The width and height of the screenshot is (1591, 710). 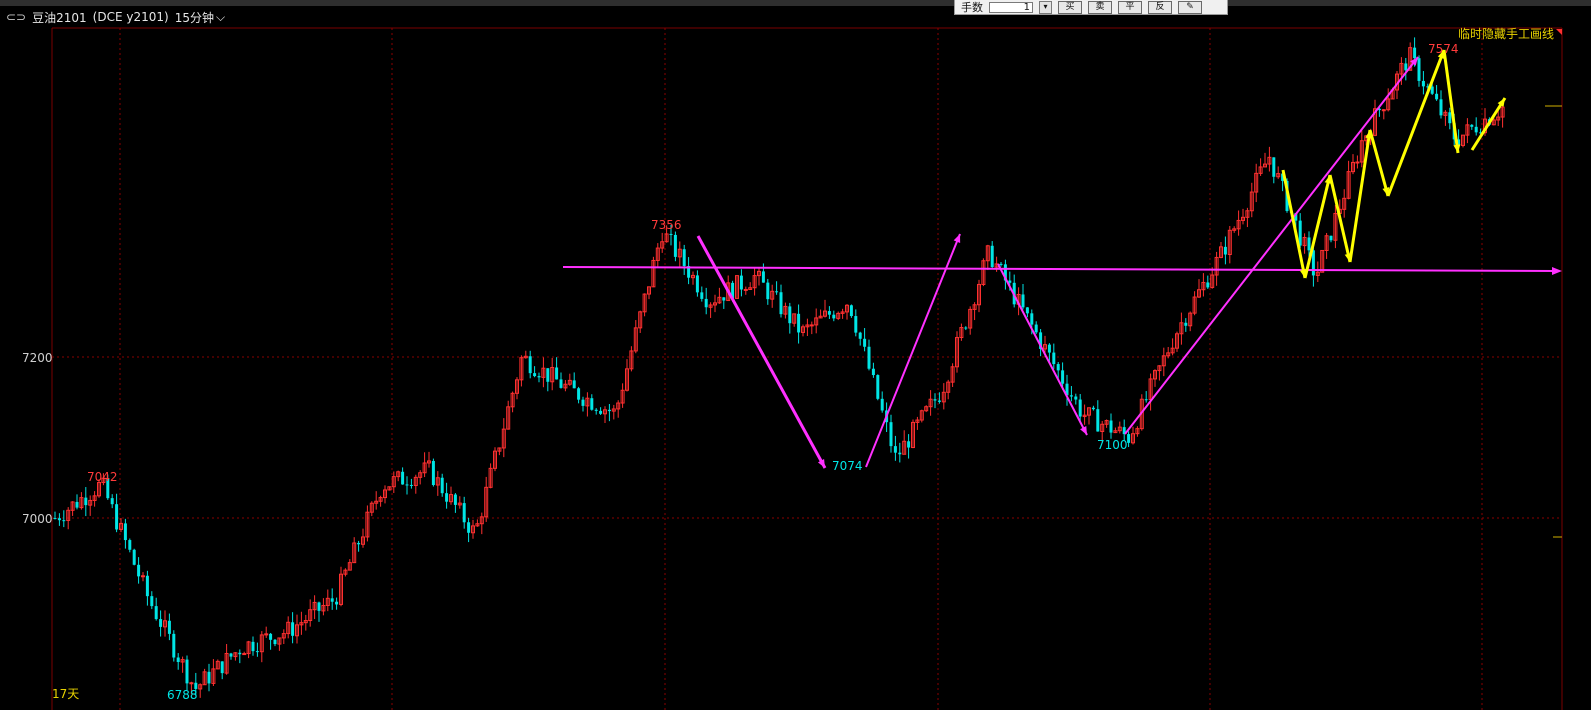 I want to click on corner-marker, so click(x=1559, y=32).